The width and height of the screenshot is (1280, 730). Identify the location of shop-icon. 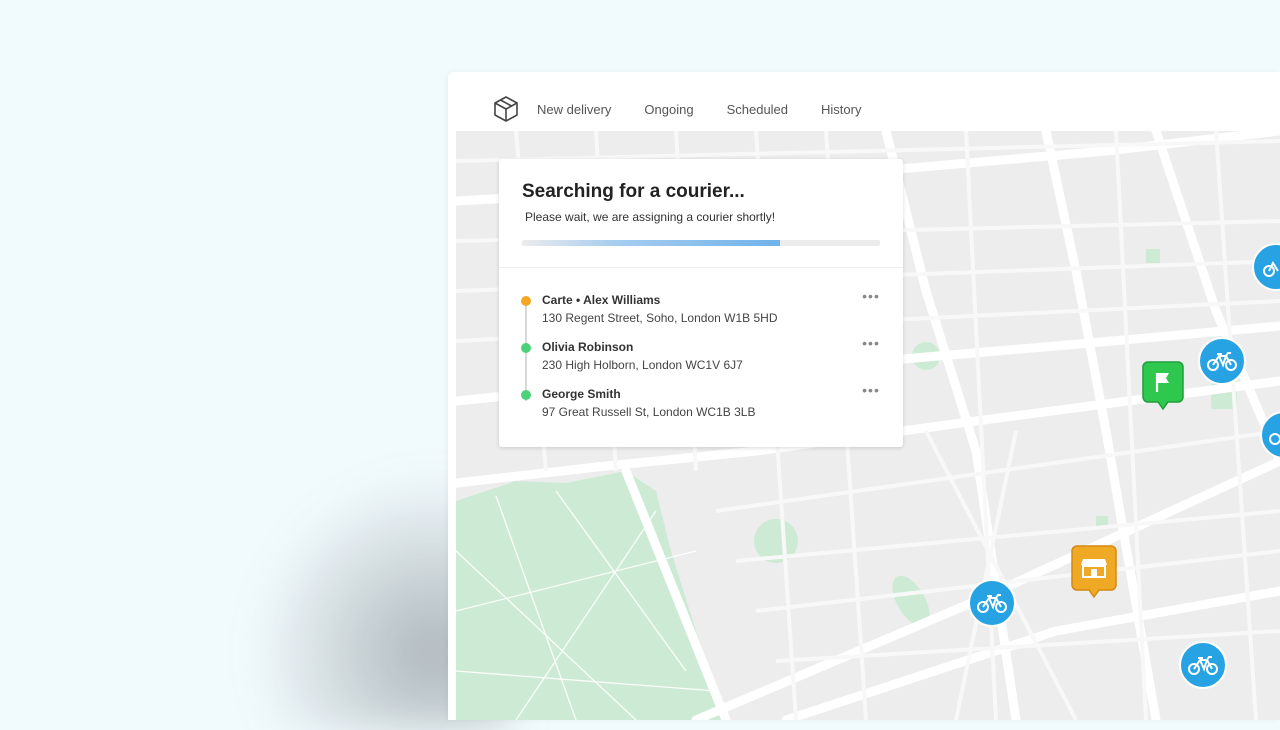
(1094, 572).